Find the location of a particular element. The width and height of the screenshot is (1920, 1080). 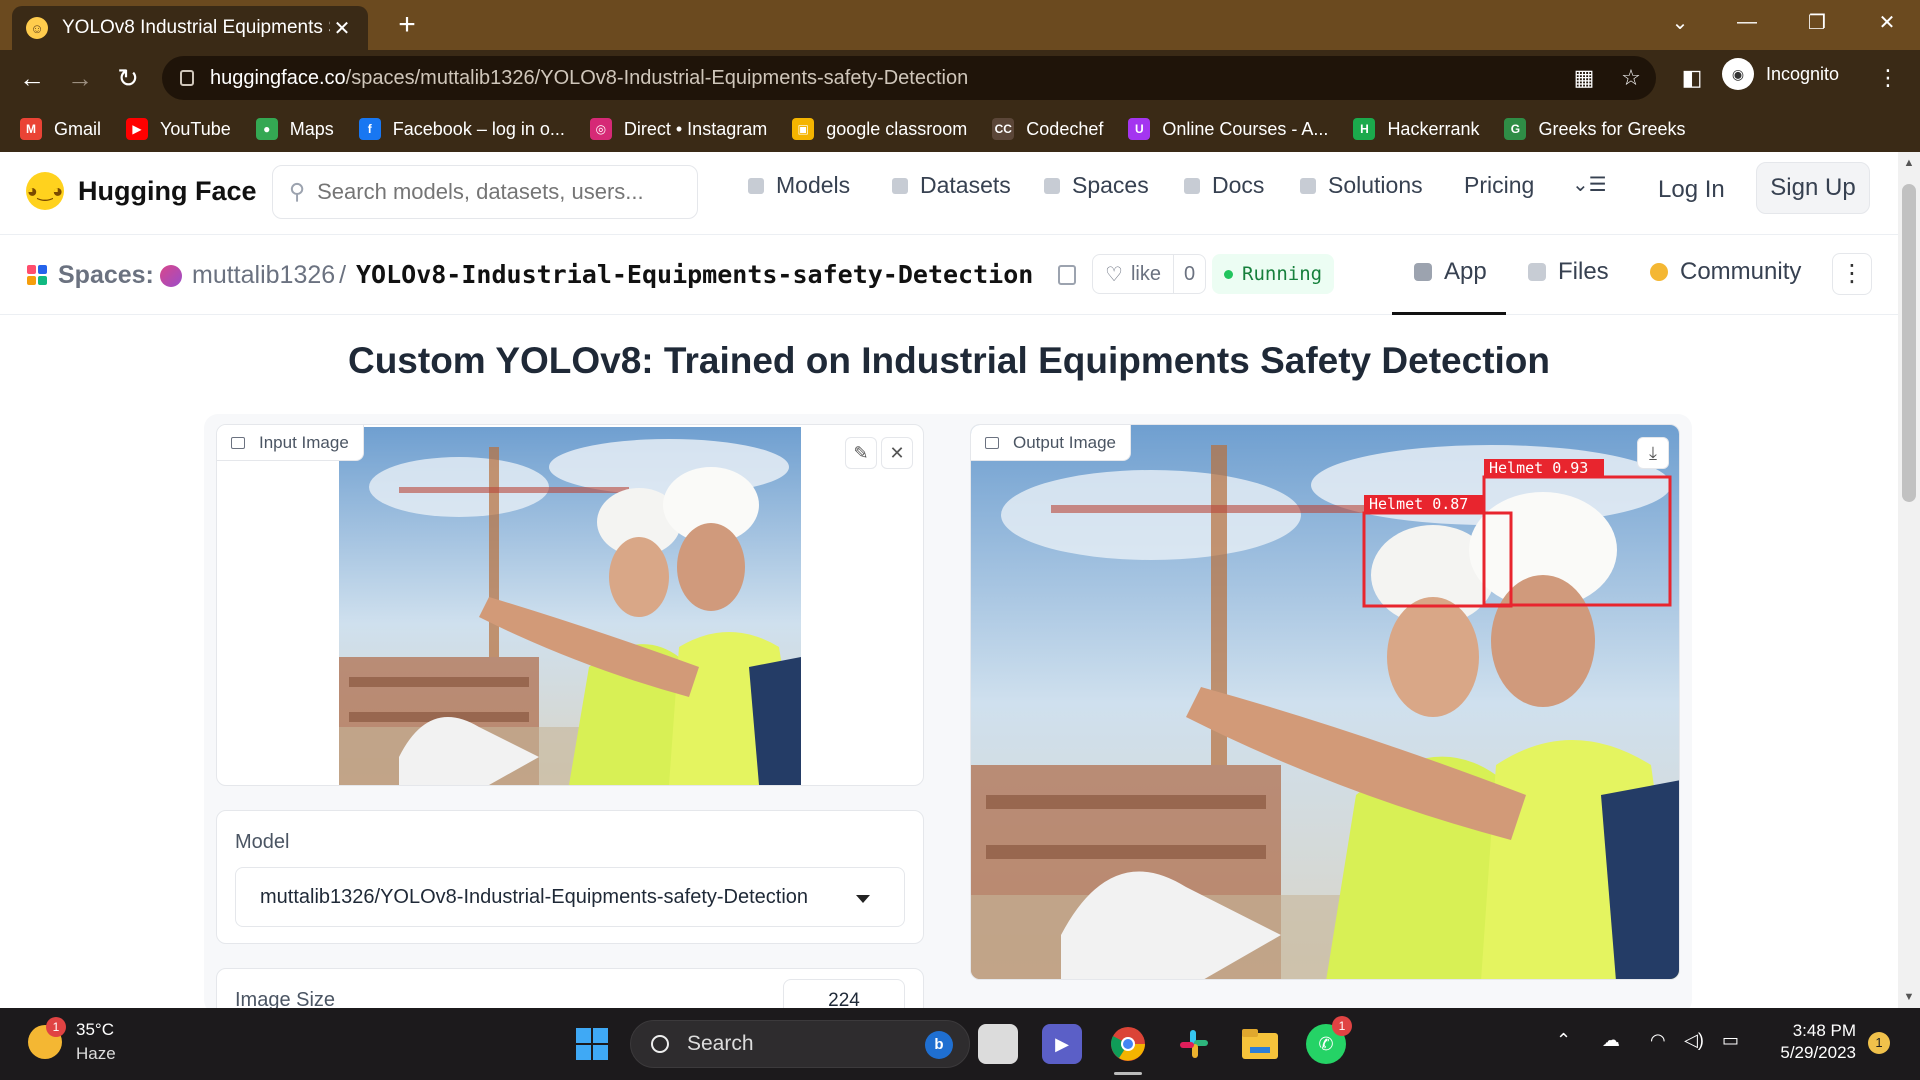

bookmark-item: CC Codechef is located at coordinates (1047, 129).